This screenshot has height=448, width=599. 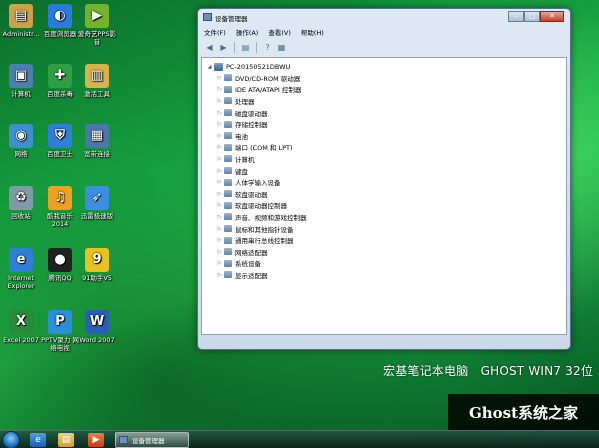 What do you see at coordinates (532, 16) in the screenshot?
I see `maximize-button: □` at bounding box center [532, 16].